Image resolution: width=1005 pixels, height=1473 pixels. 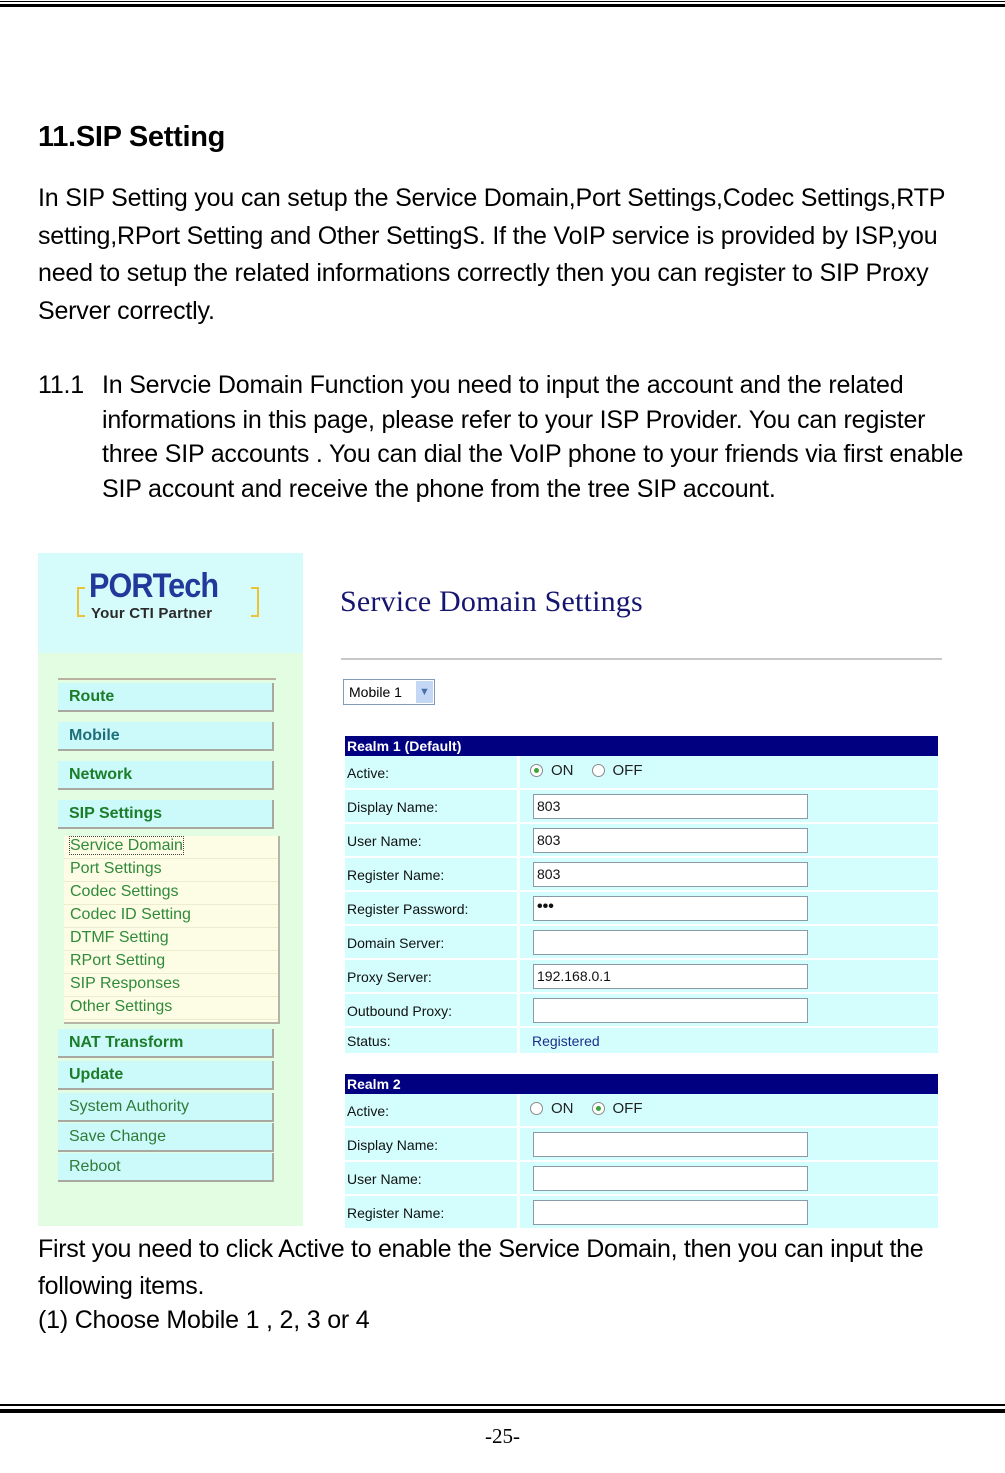 What do you see at coordinates (670, 1144) in the screenshot?
I see `display-name-input` at bounding box center [670, 1144].